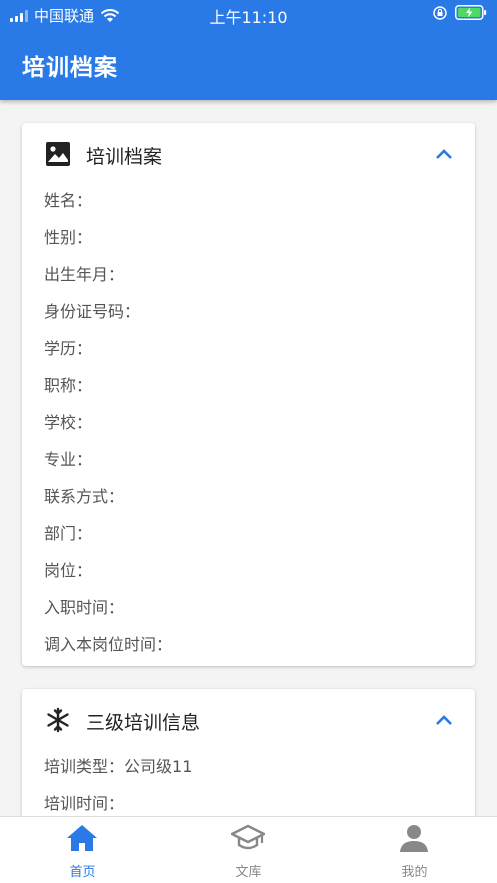 This screenshot has height=883, width=497. I want to click on field-position: 岗位：, so click(68, 569).